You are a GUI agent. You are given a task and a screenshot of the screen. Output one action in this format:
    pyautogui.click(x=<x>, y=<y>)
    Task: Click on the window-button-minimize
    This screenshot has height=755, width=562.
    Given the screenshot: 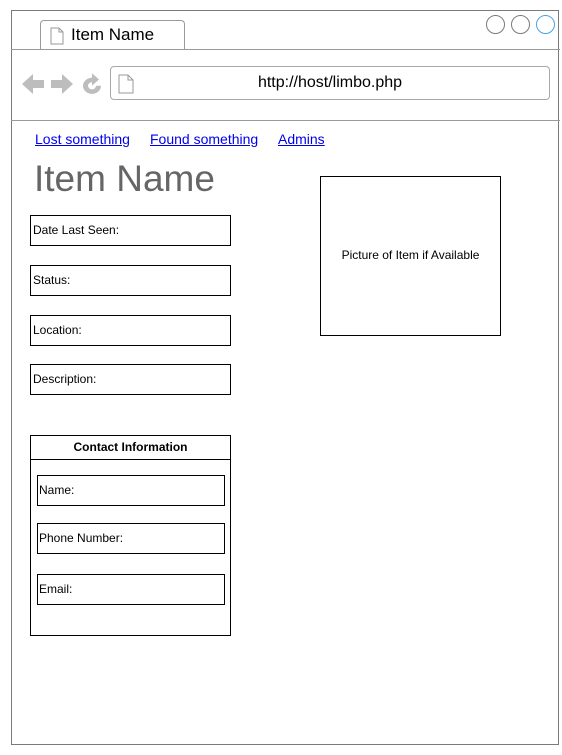 What is the action you would take?
    pyautogui.click(x=520, y=24)
    